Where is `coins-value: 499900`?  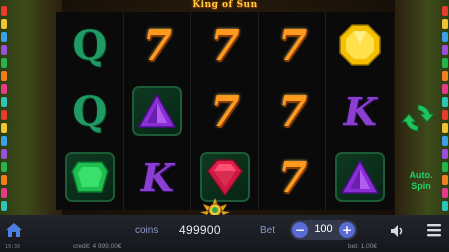 coins-value: 499900 is located at coordinates (200, 230).